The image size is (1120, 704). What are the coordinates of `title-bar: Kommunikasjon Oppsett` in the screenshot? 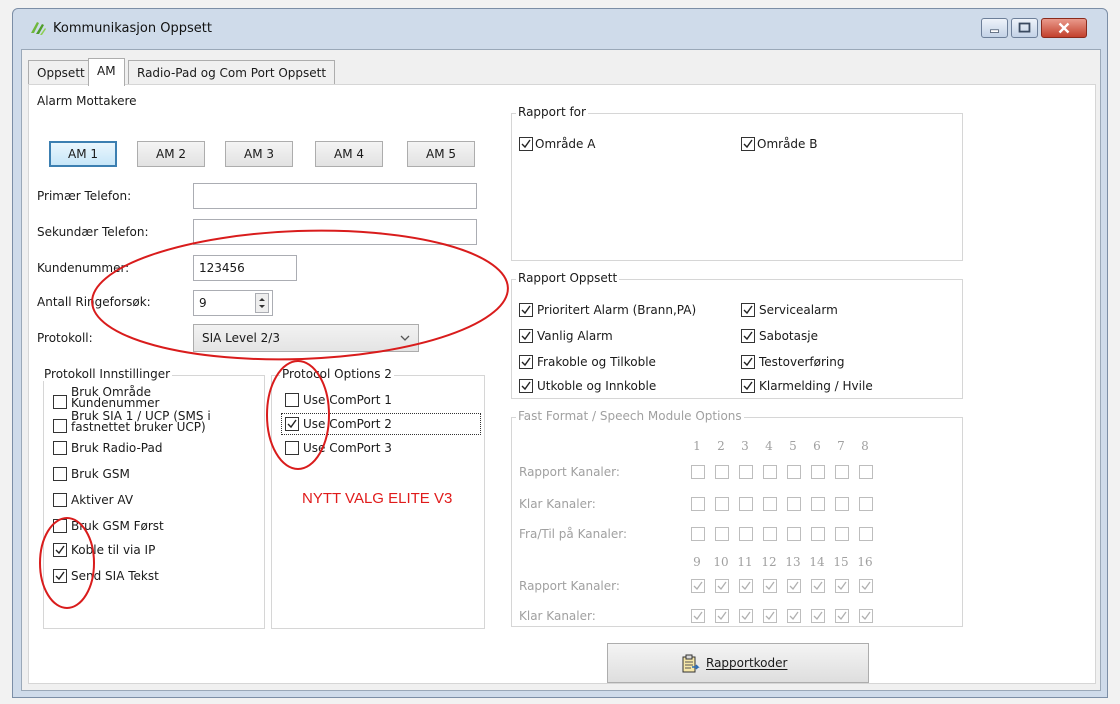 It's located at (560, 29).